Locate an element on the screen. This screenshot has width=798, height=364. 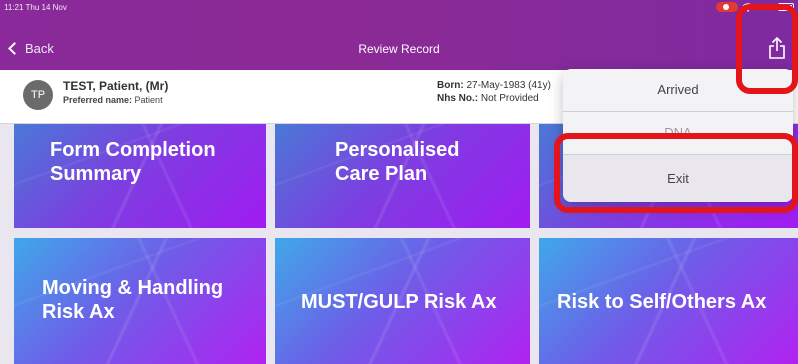
tile-label: MUST/GULP Risk Ax is located at coordinates (399, 302).